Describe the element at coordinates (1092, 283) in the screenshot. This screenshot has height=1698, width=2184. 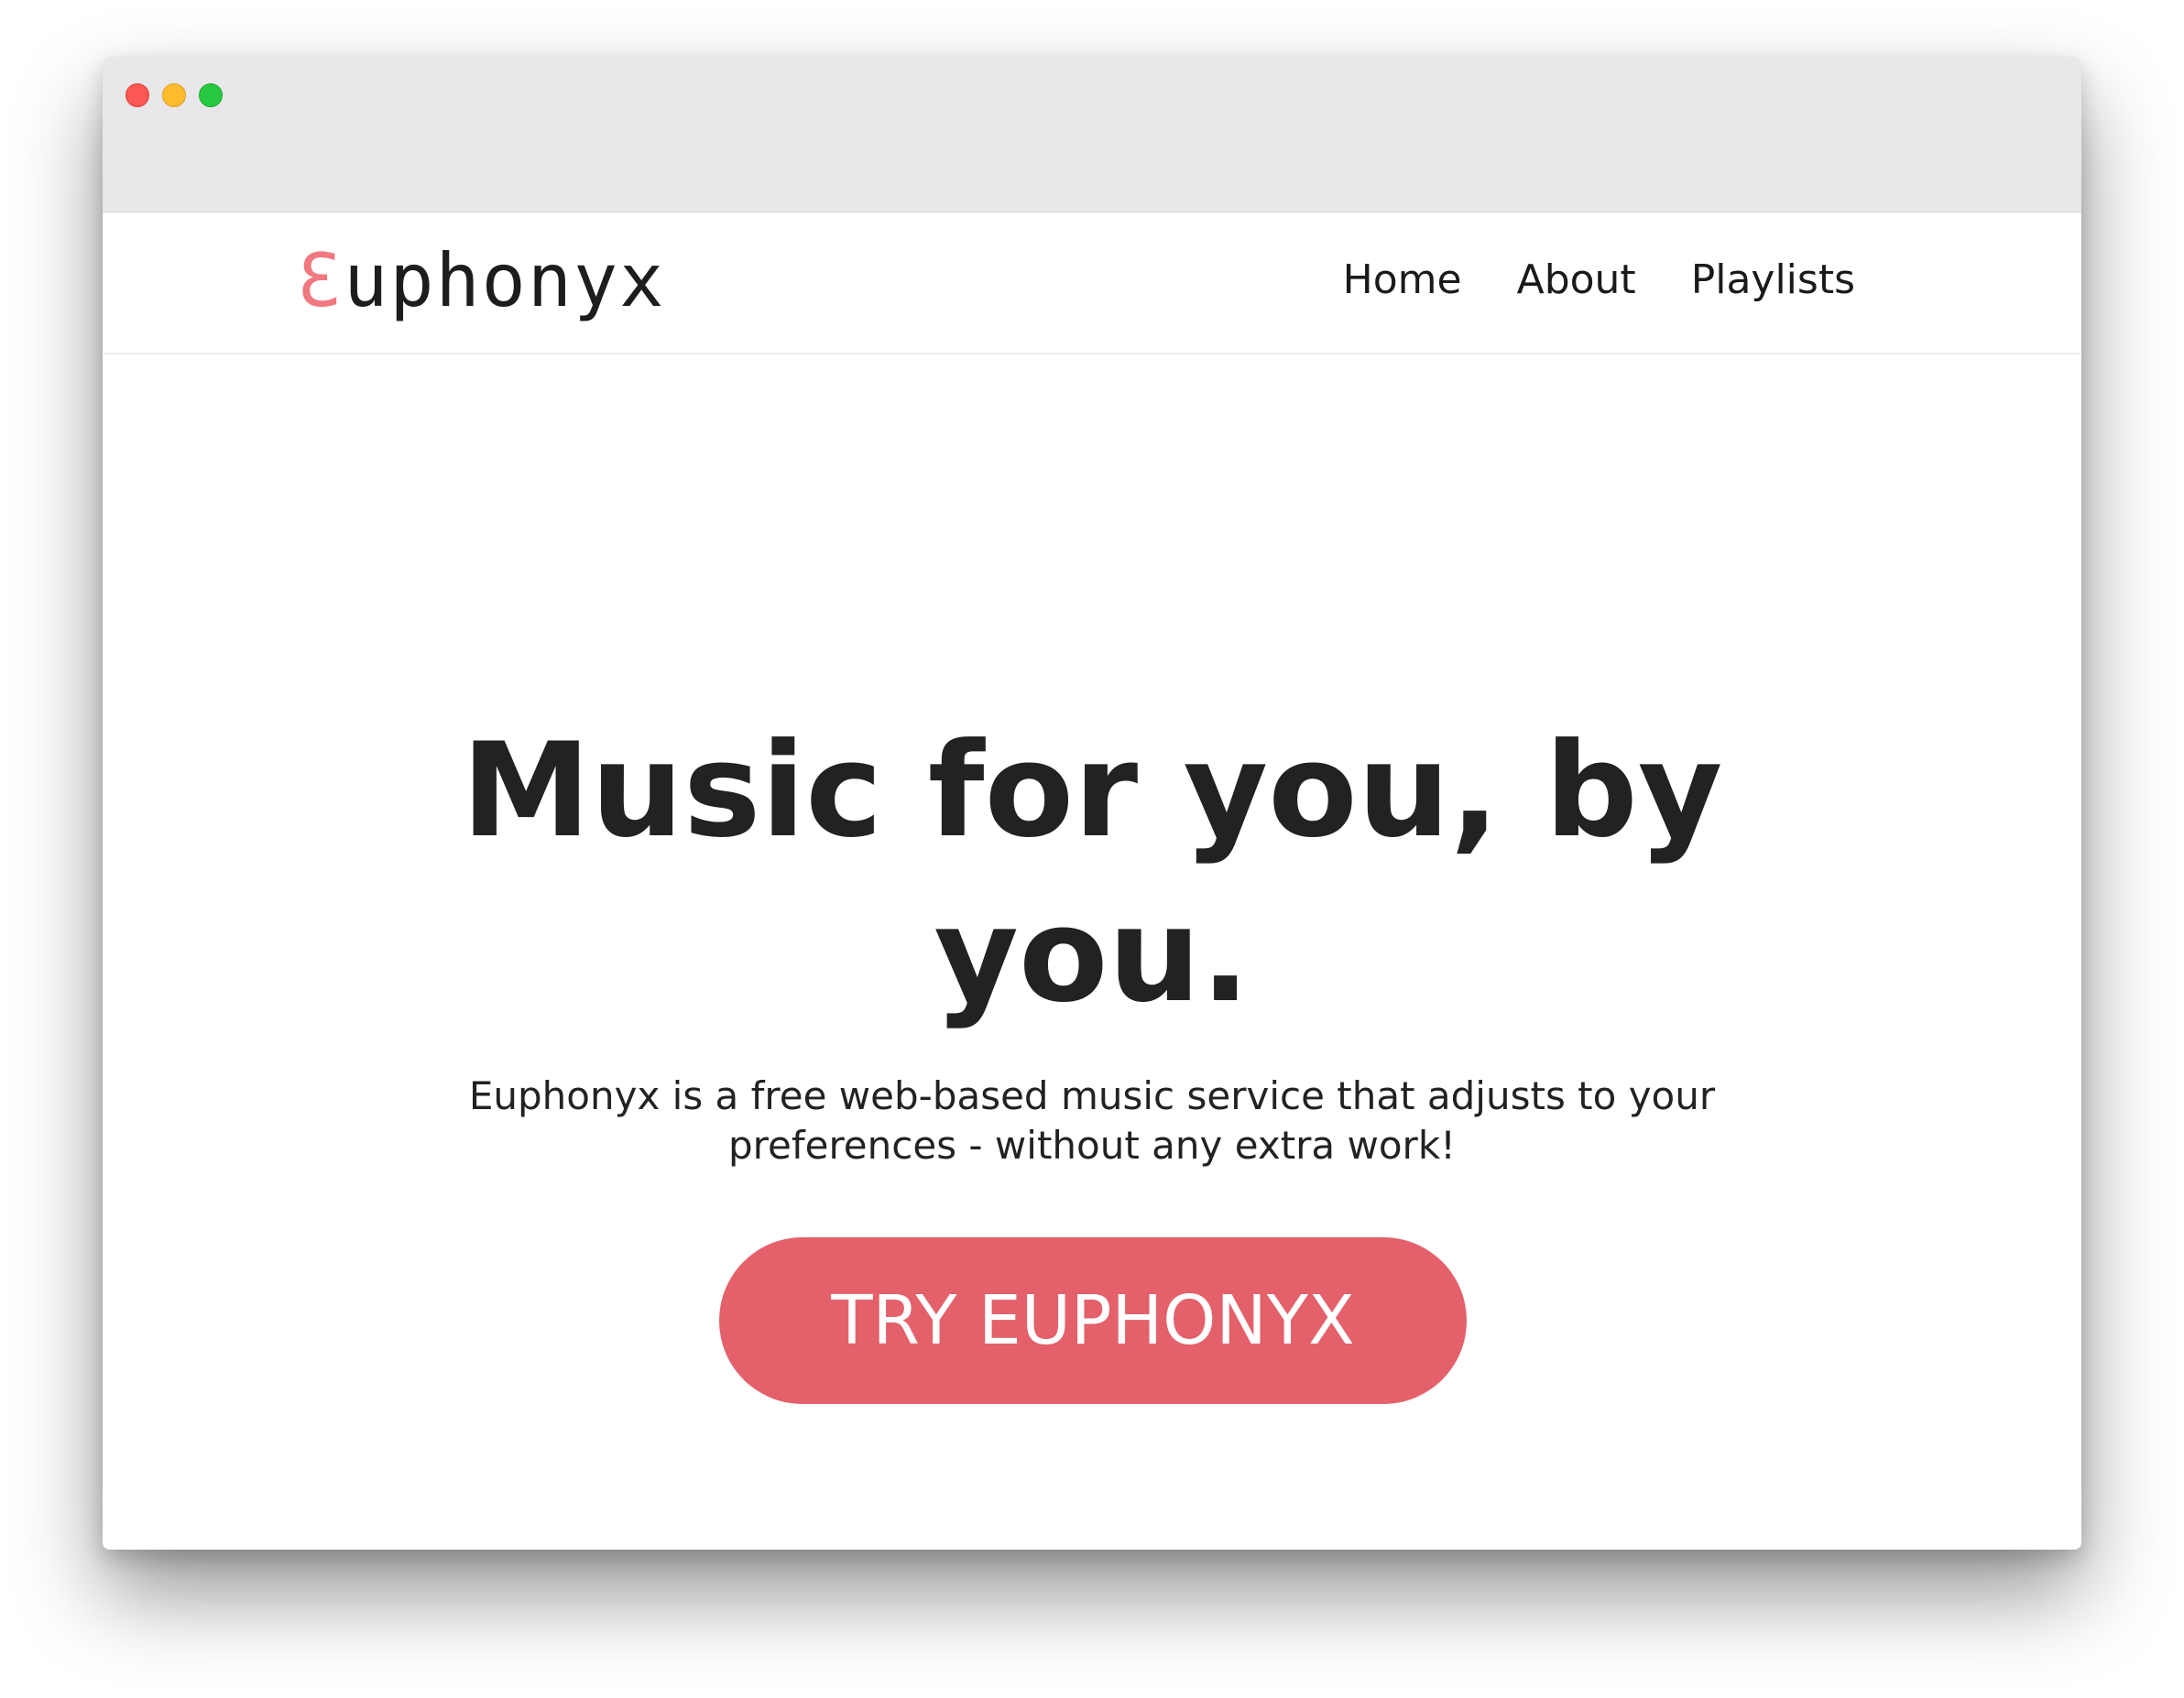
I see `site-navbar: Ɛuphonyx Home About Playlists` at that location.